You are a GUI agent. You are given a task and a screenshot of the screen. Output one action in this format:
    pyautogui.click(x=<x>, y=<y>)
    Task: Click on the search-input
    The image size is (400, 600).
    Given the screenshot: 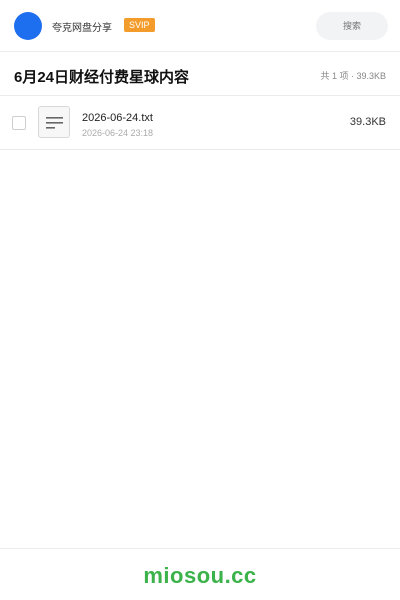 What is the action you would take?
    pyautogui.click(x=352, y=26)
    